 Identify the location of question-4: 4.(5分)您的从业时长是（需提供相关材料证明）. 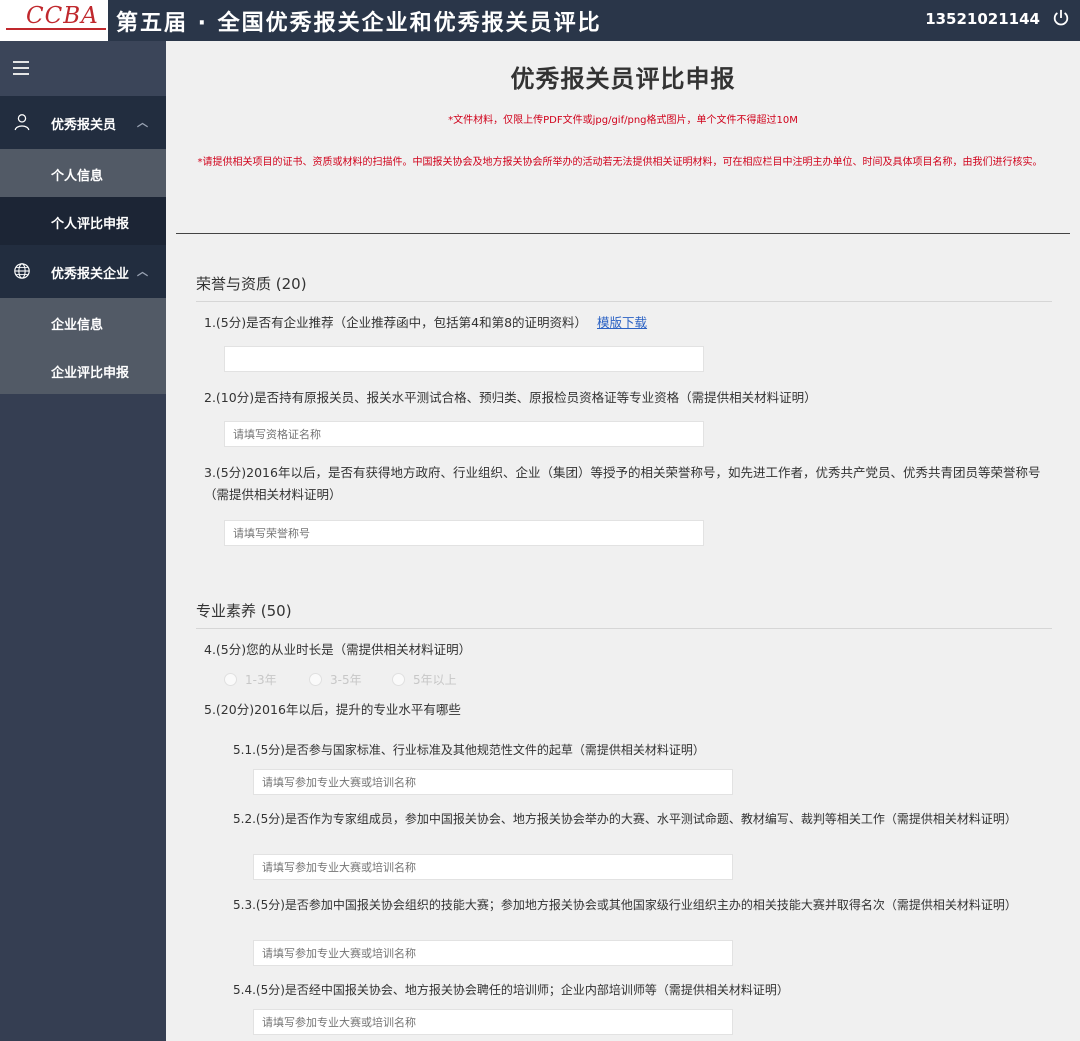
(338, 649).